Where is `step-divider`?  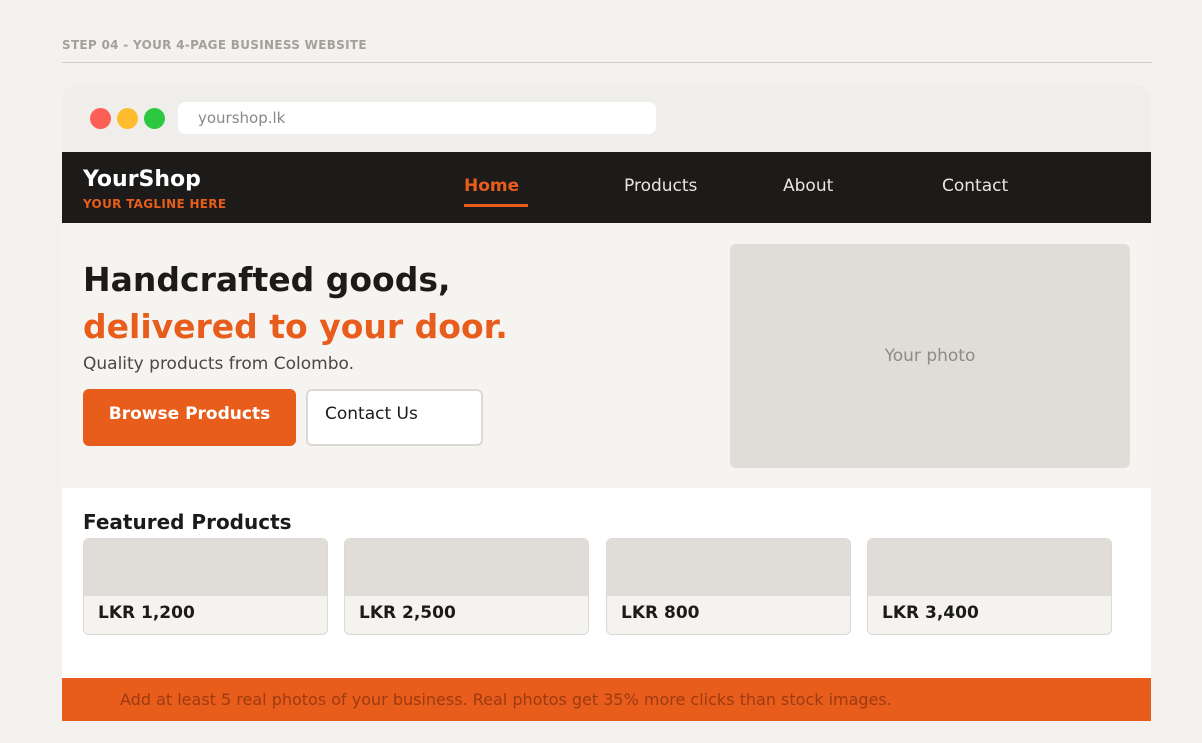
step-divider is located at coordinates (607, 62).